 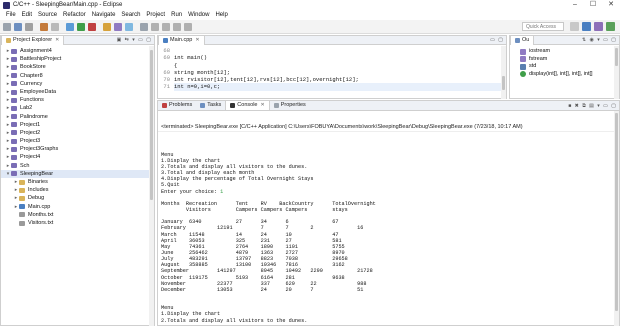 I want to click on tree-item: ▸ Project4, so click(x=77, y=157).